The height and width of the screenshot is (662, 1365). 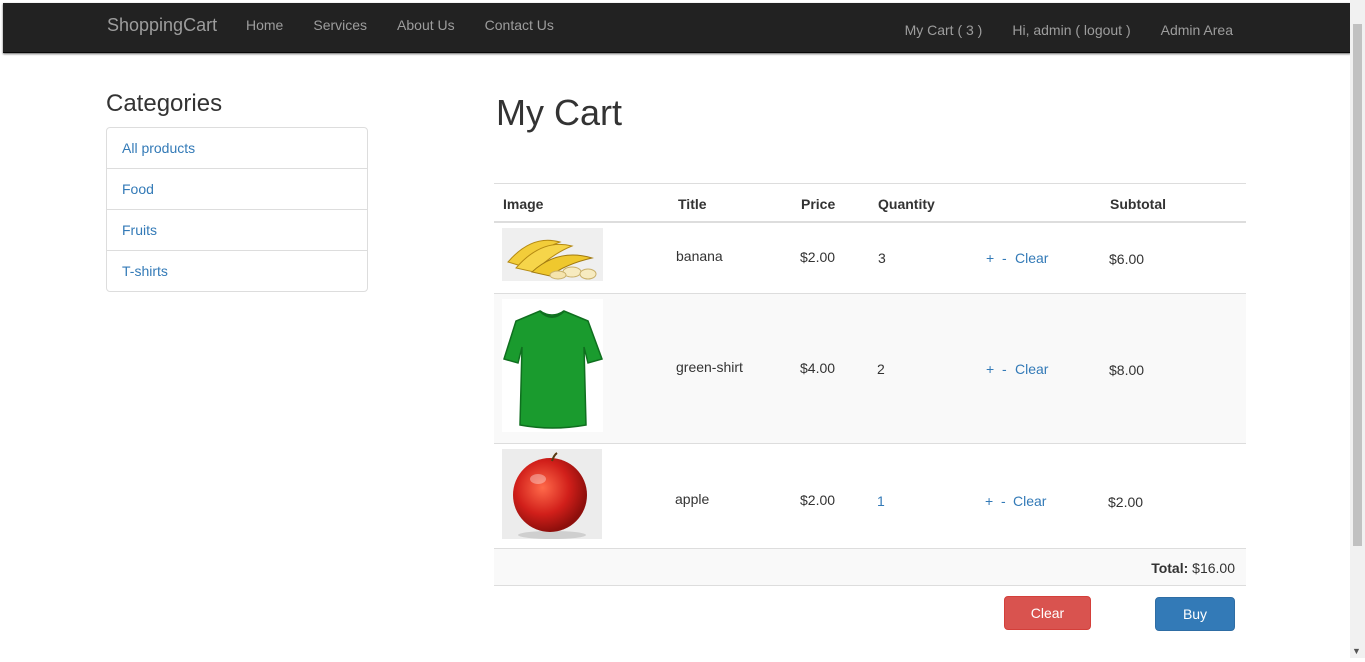 I want to click on table-row: banana $2.00 3 + - Clear $6.00, so click(x=870, y=258).